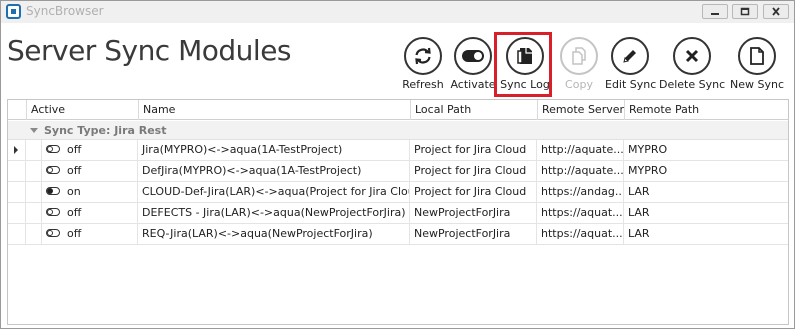 This screenshot has width=795, height=329. I want to click on maximize-icon, so click(745, 11).